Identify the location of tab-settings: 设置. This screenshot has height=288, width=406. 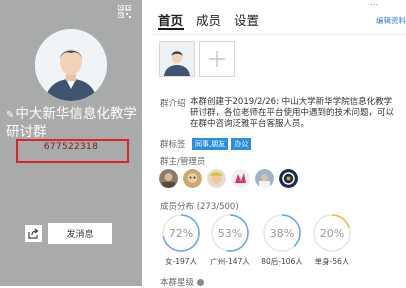
(246, 19).